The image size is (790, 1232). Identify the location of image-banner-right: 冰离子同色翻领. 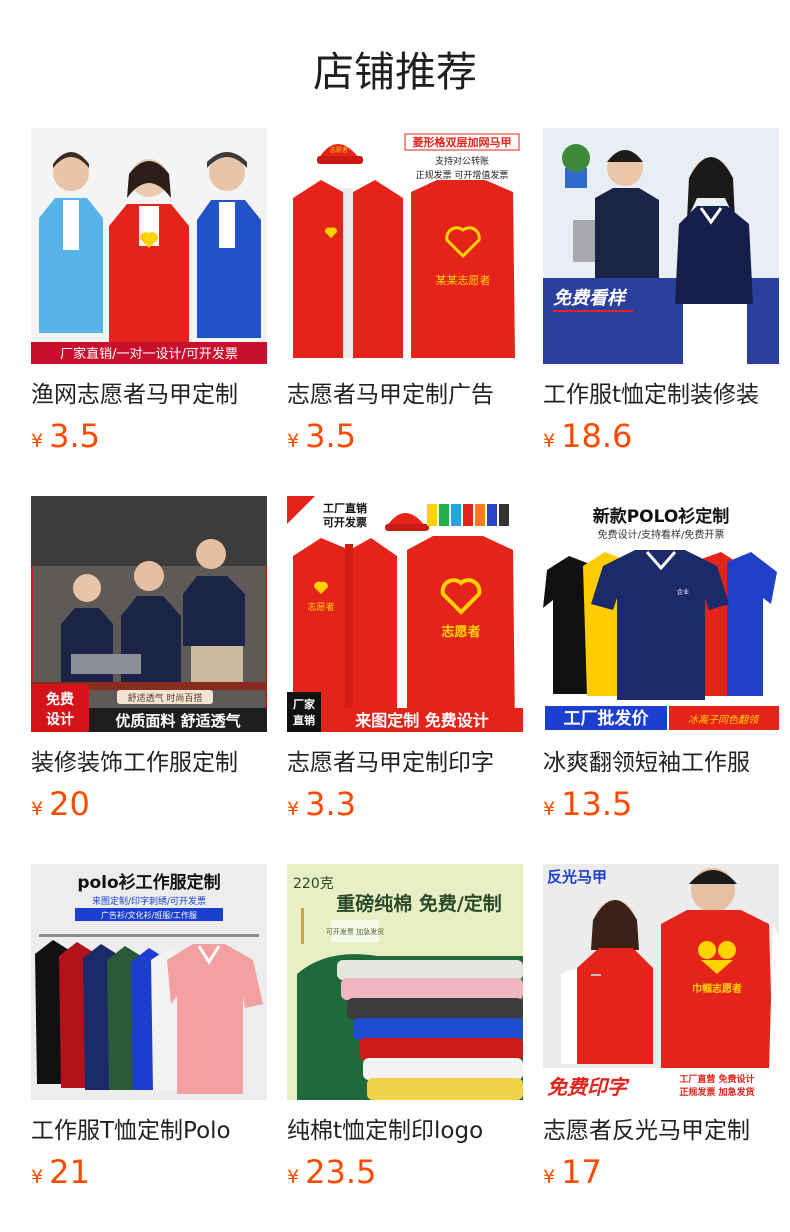
(724, 720).